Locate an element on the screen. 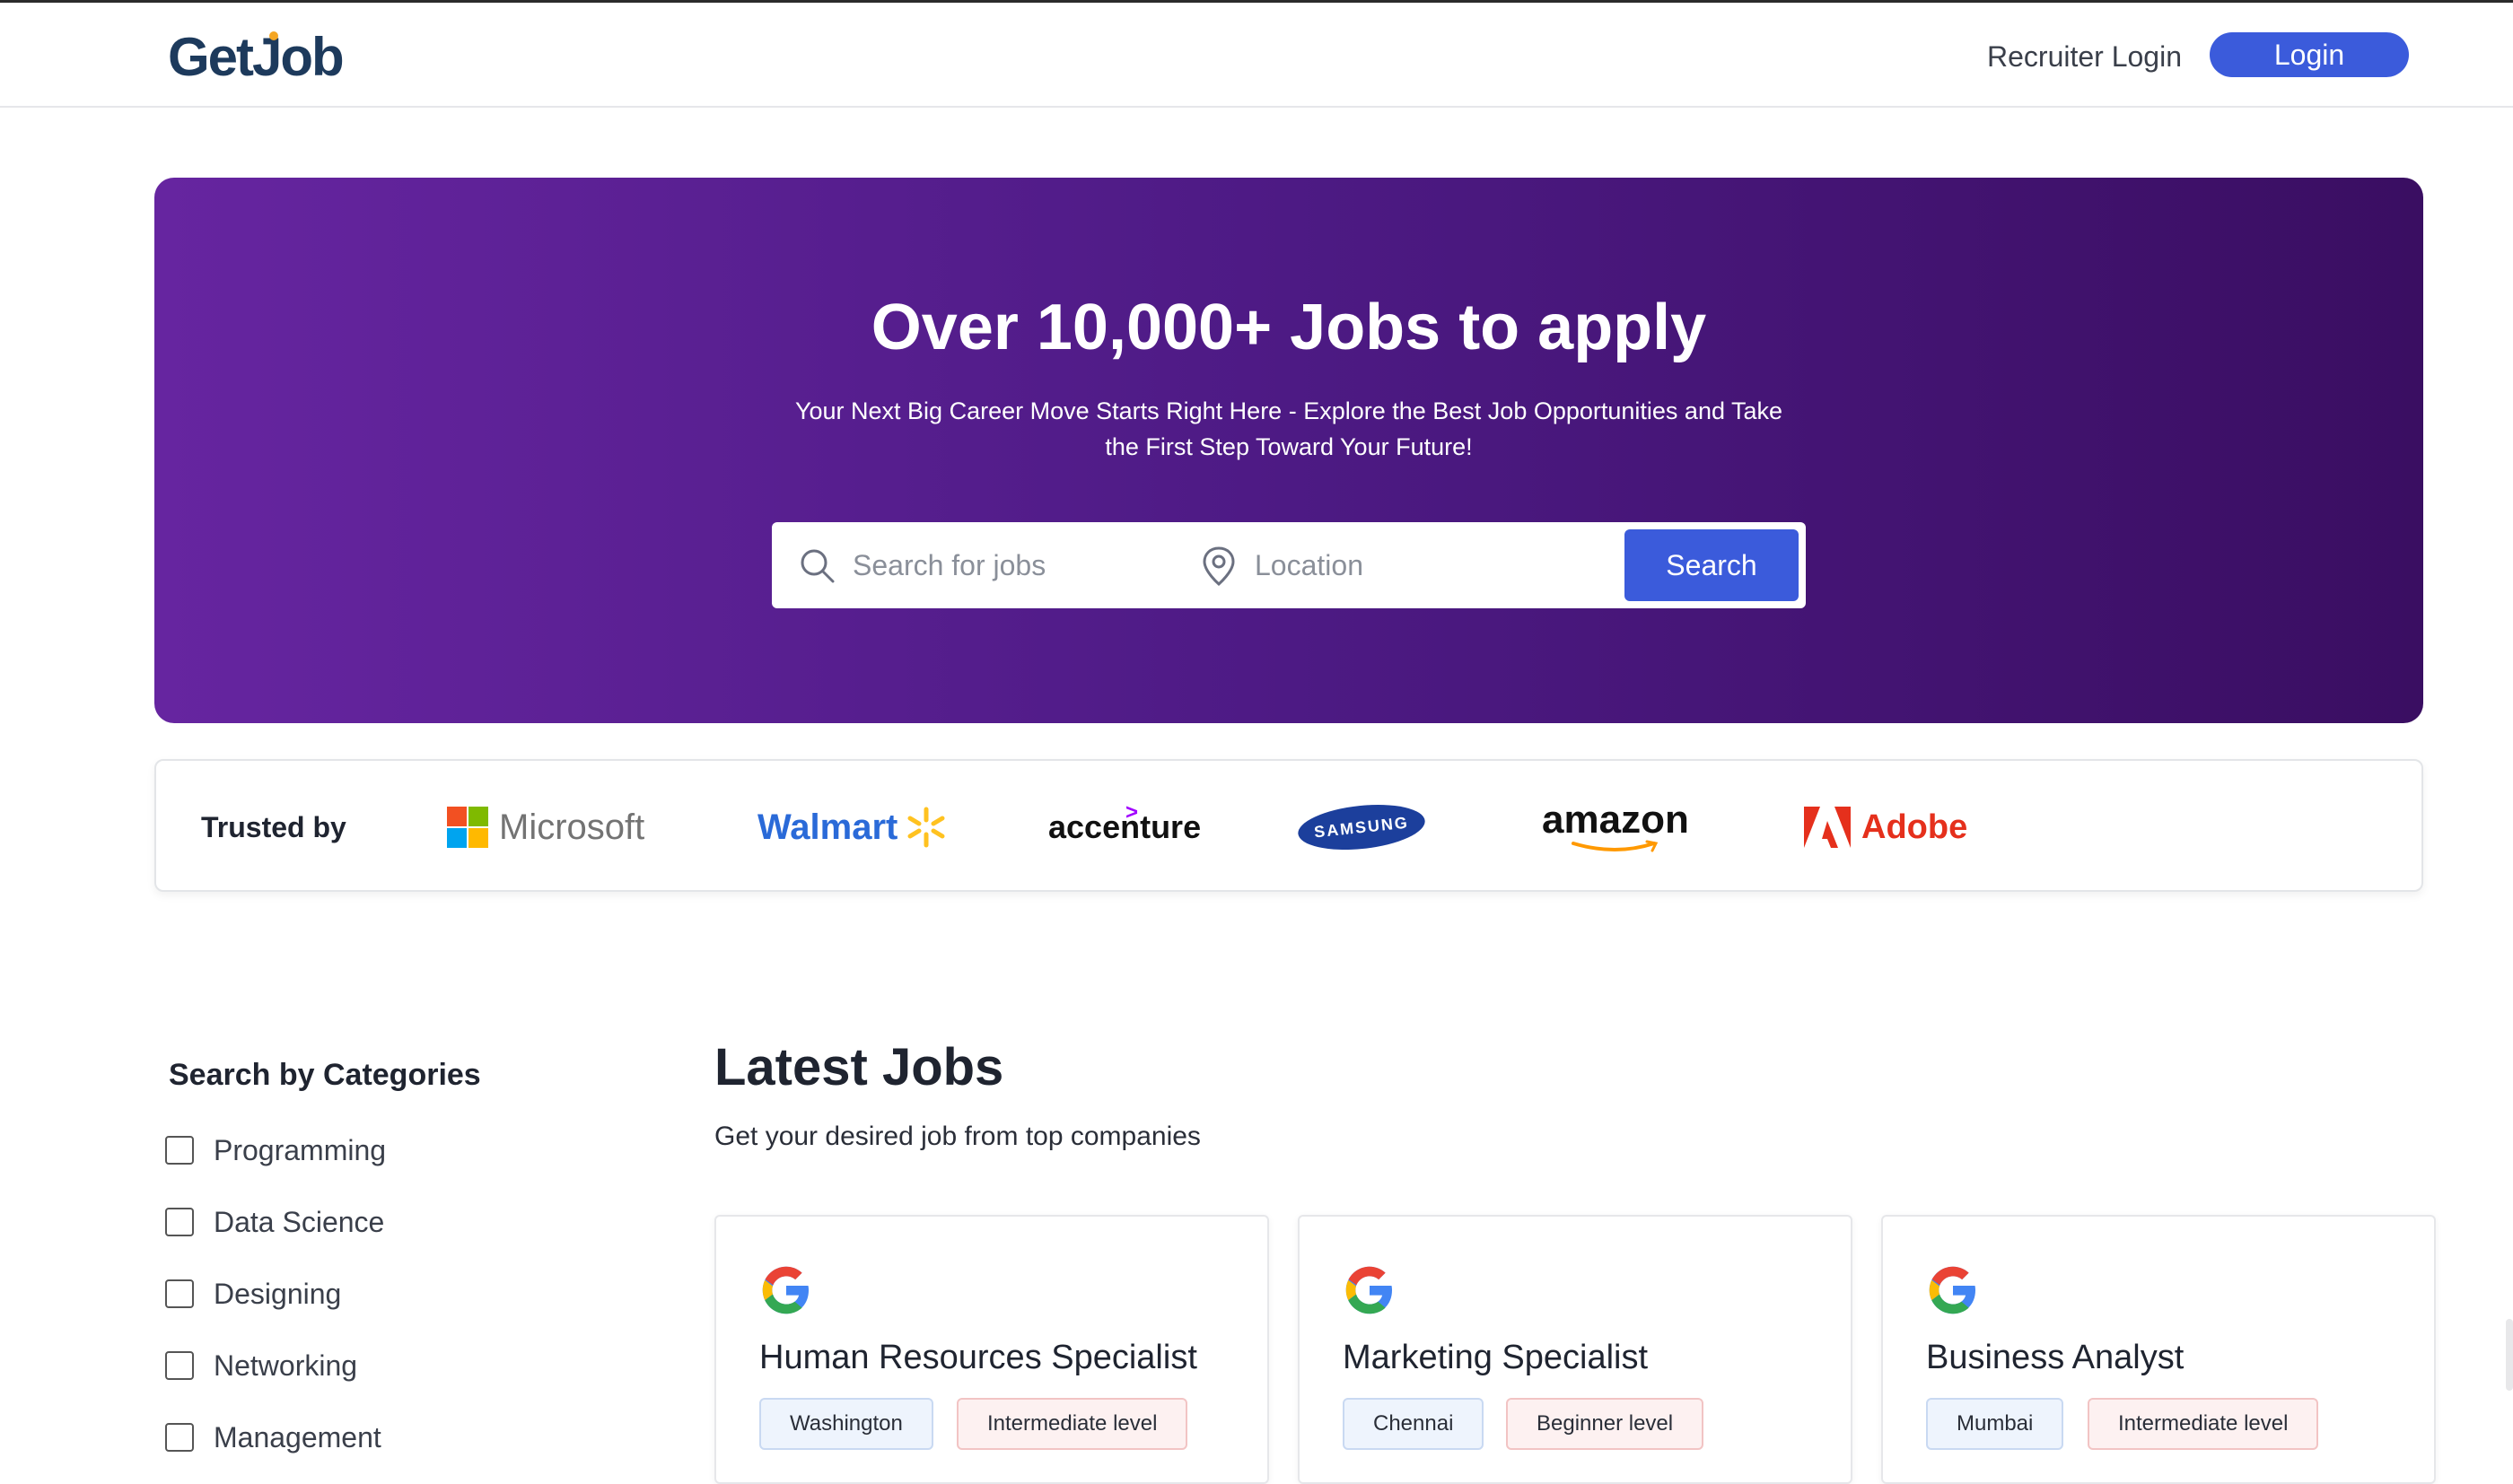  amazon-smile-icon is located at coordinates (1615, 846).